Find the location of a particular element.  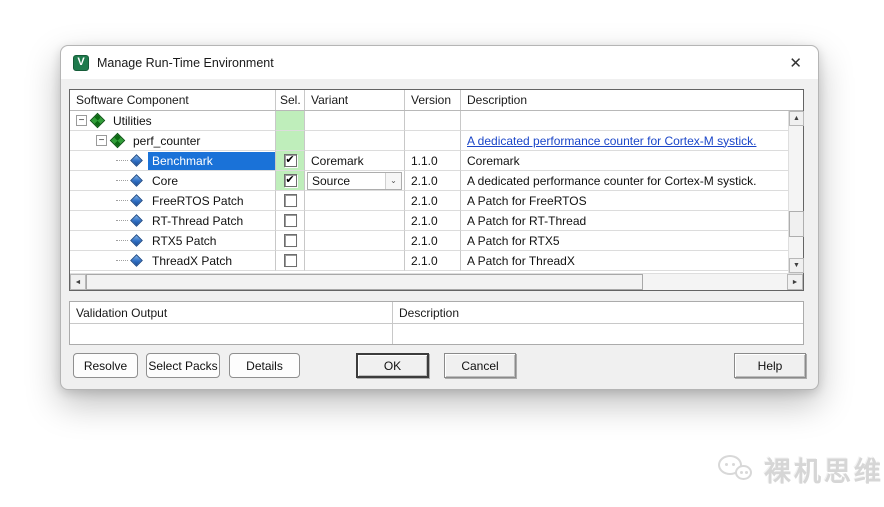

uvision-icon: V is located at coordinates (81, 62).